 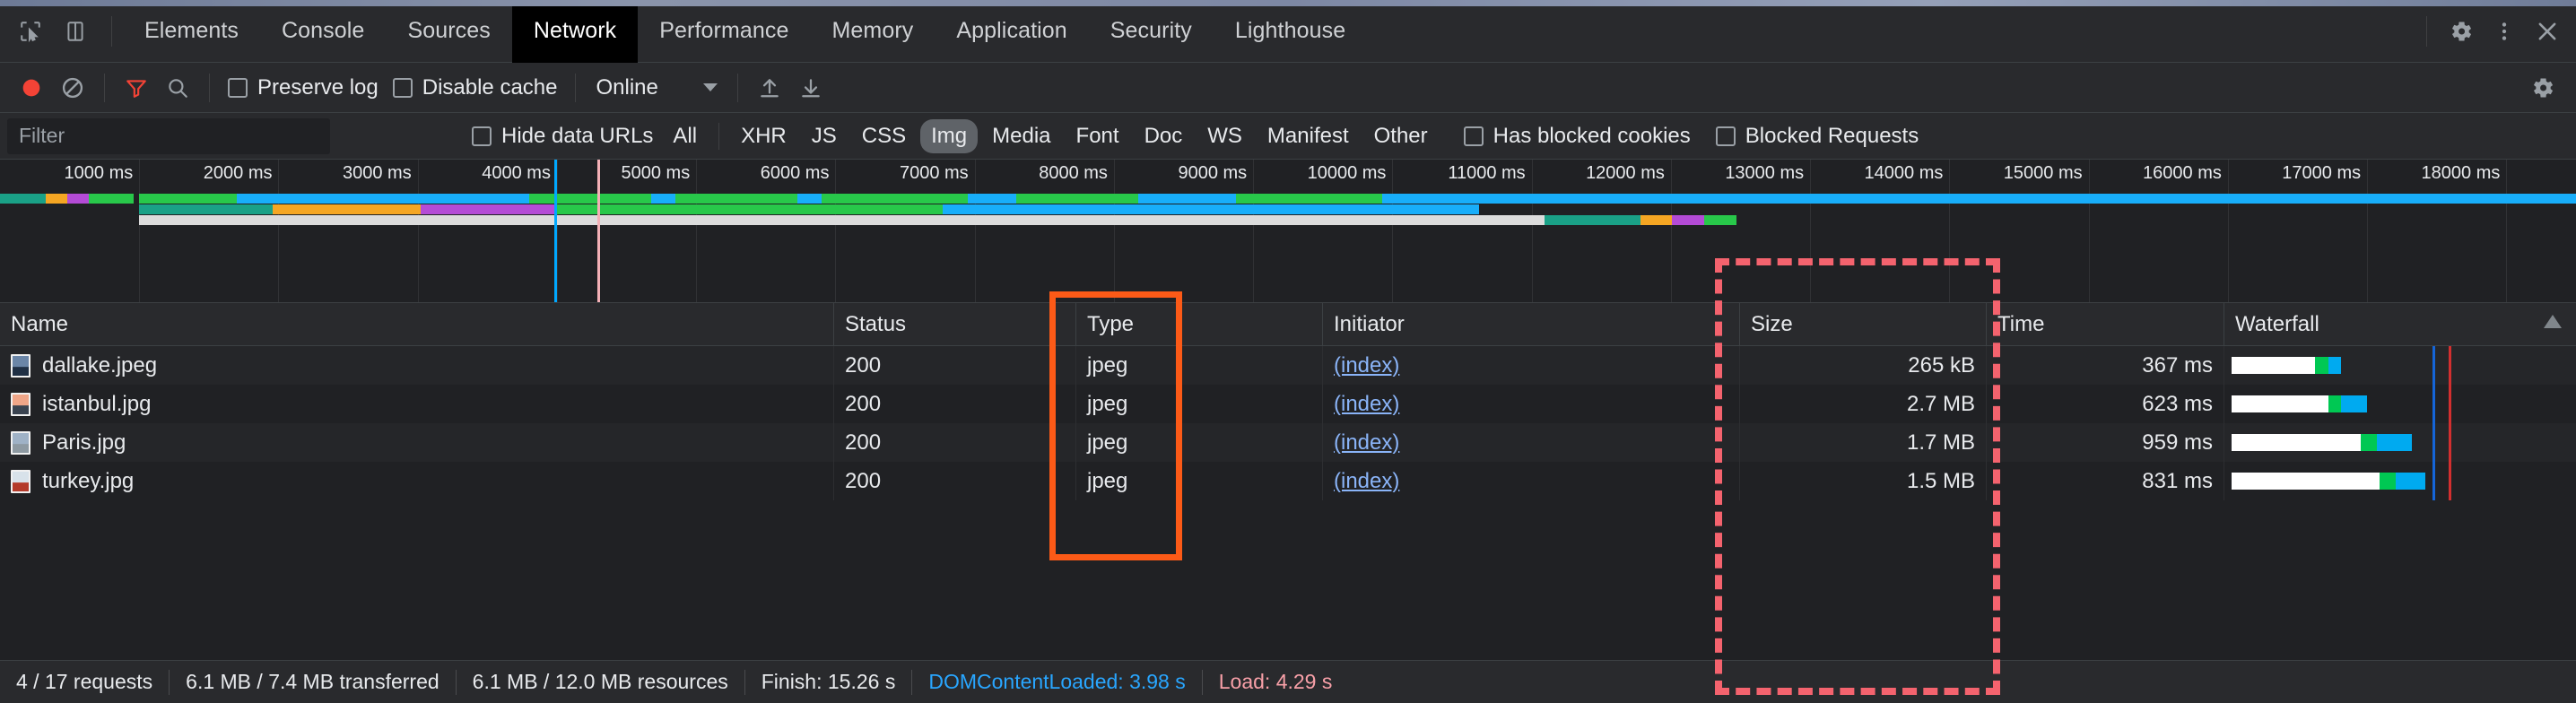 What do you see at coordinates (1151, 31) in the screenshot?
I see `tab-security: Security` at bounding box center [1151, 31].